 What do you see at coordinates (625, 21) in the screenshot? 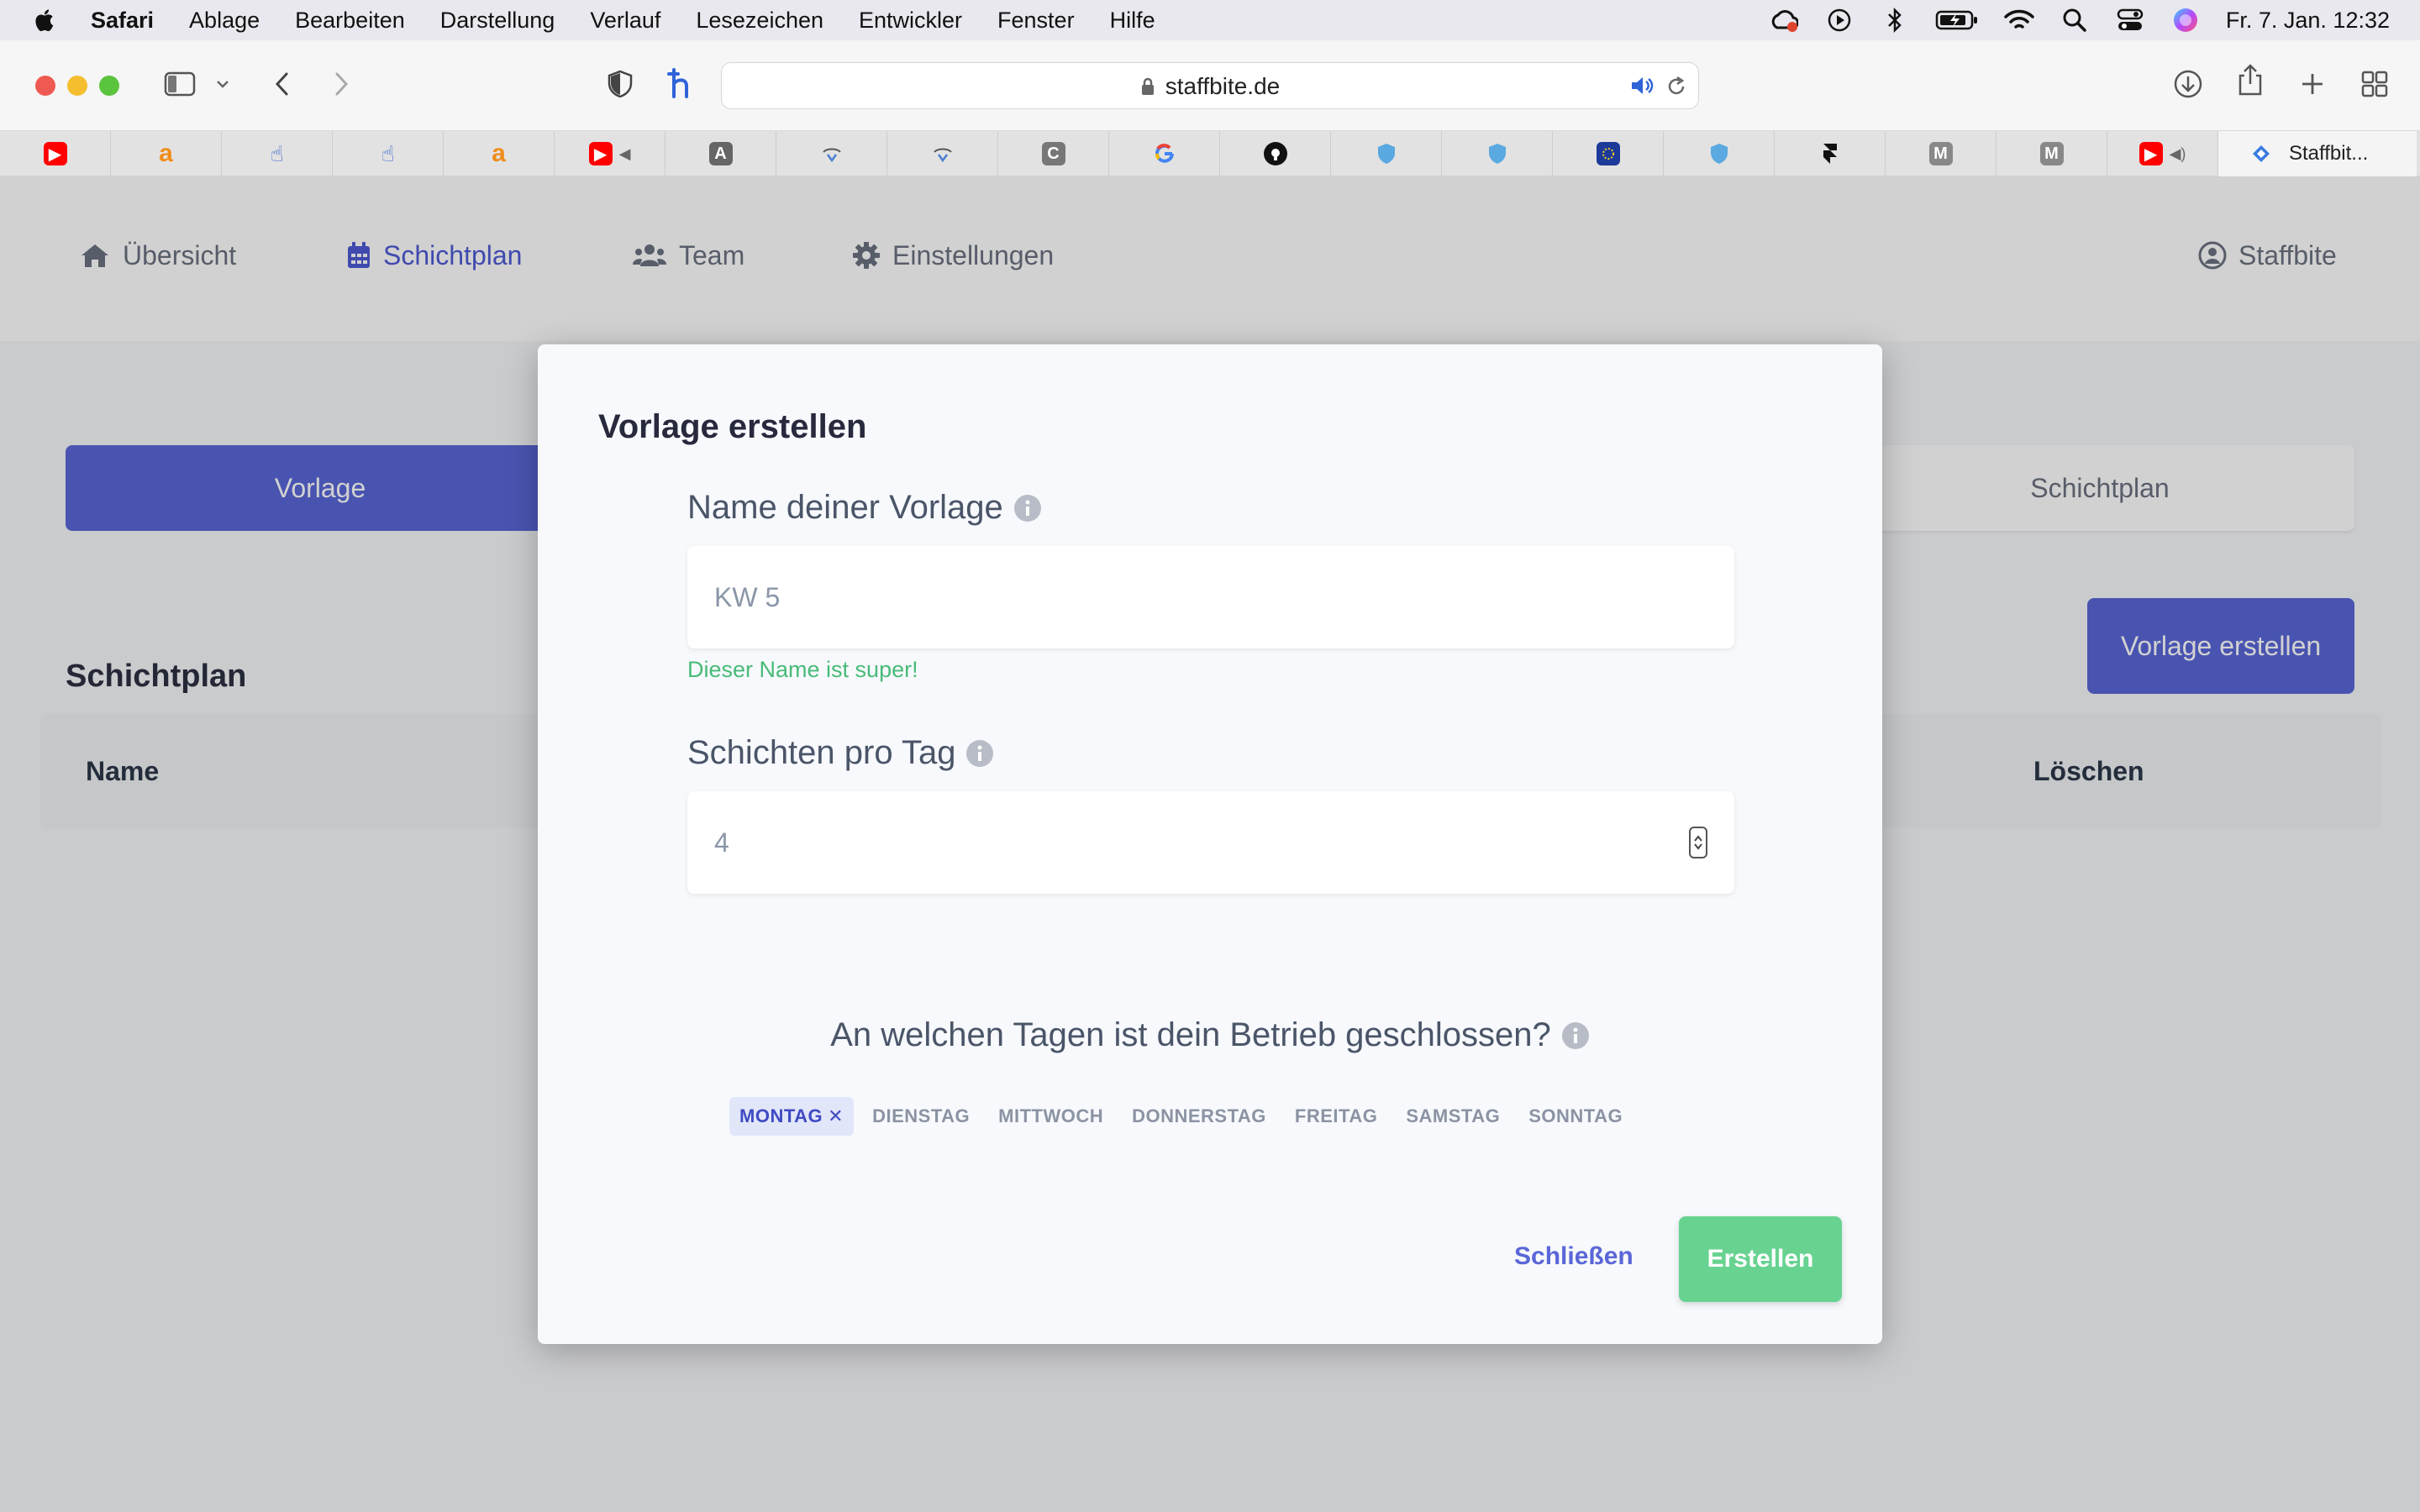
I see `menu-verlauf: Verlauf` at bounding box center [625, 21].